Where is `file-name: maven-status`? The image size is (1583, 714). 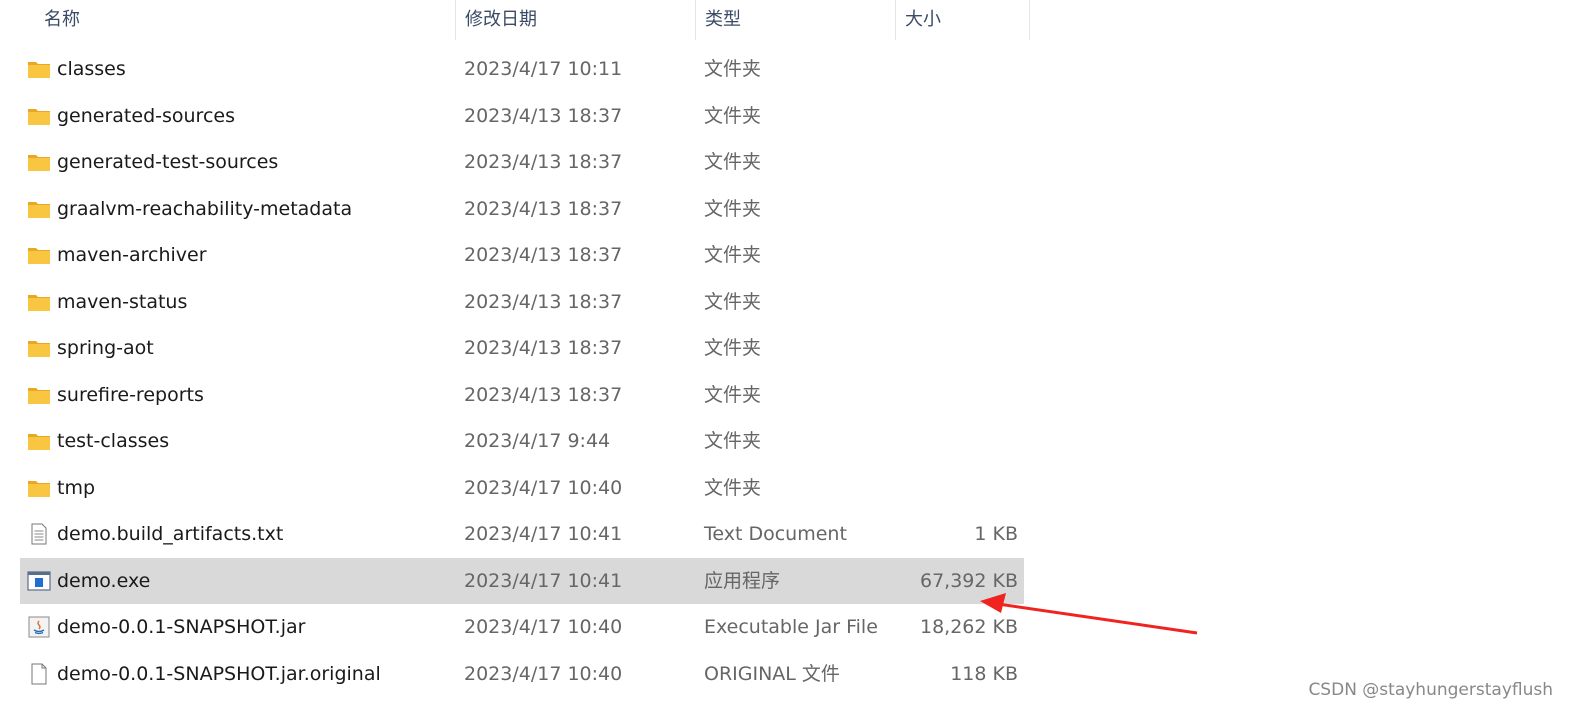 file-name: maven-status is located at coordinates (122, 301).